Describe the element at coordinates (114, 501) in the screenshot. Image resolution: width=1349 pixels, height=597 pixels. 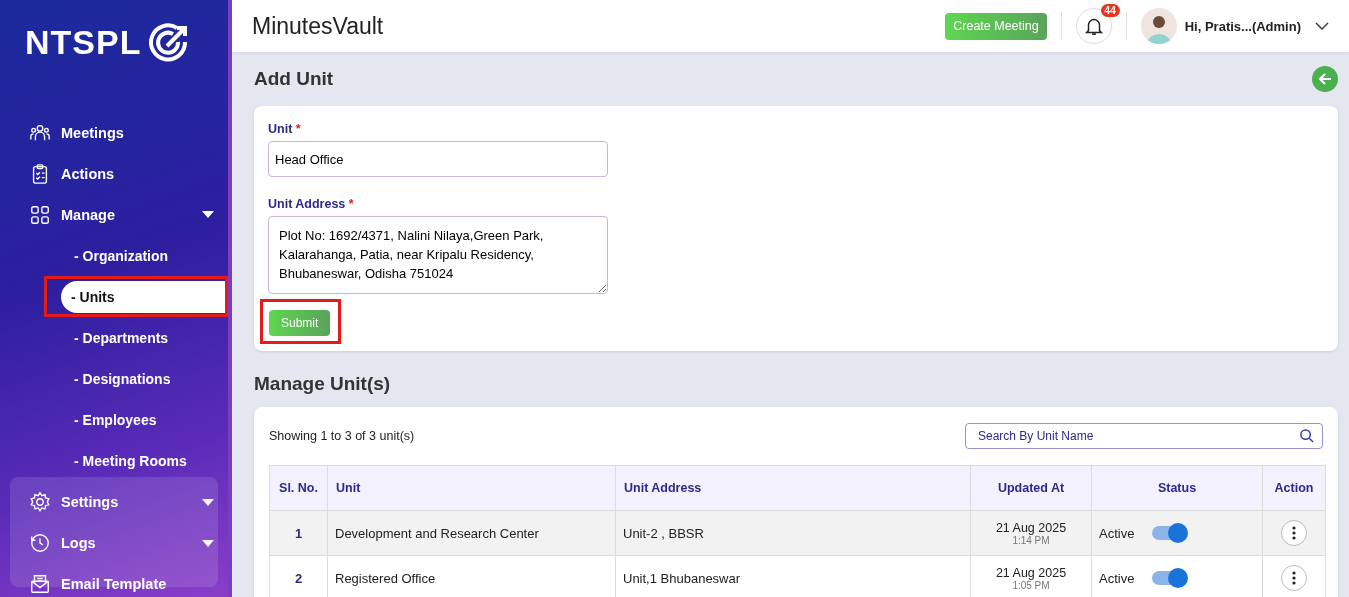
I see `nav-item: Settings` at that location.